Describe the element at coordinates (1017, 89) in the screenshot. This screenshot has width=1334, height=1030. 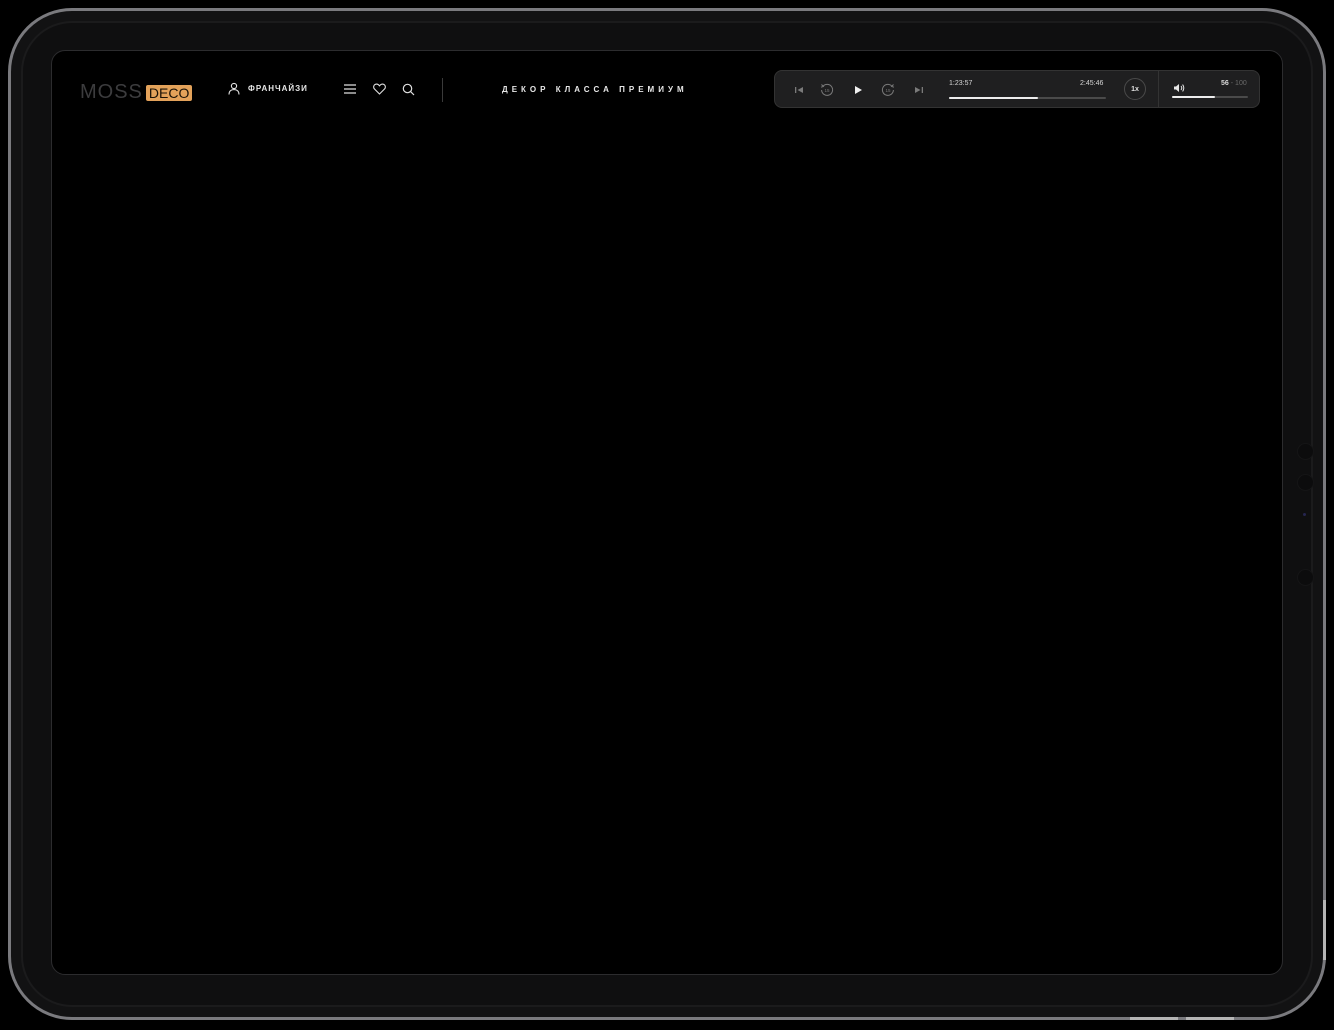
I see `audio-player: 15 15 1:23:57 2:45:46 1x 56 - 100` at that location.